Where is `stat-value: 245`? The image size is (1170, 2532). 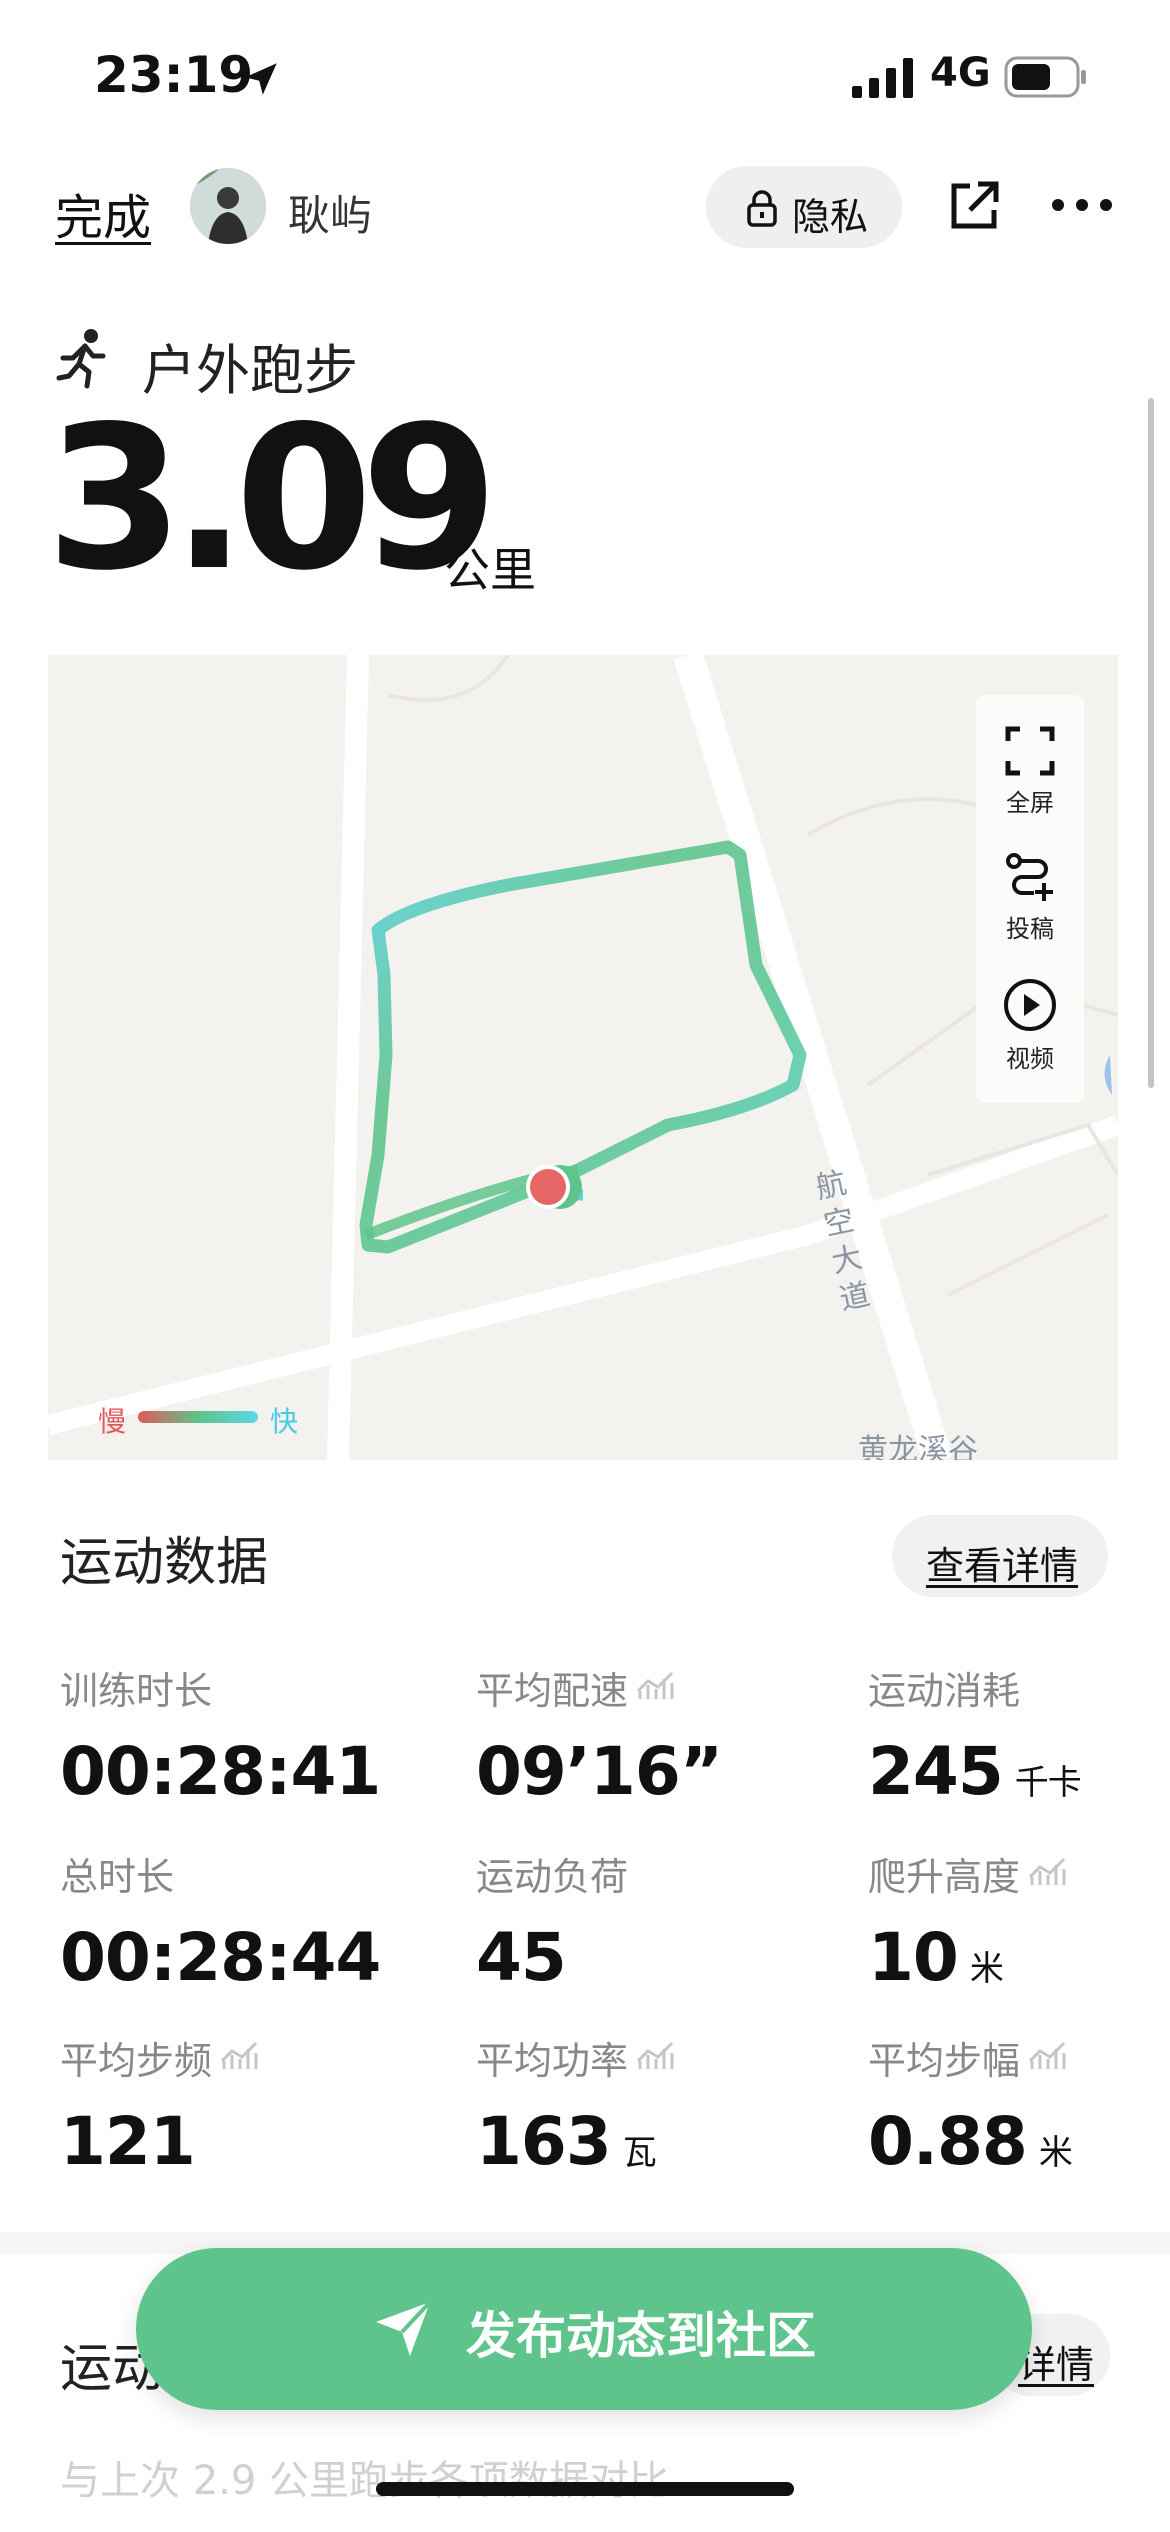 stat-value: 245 is located at coordinates (936, 1771).